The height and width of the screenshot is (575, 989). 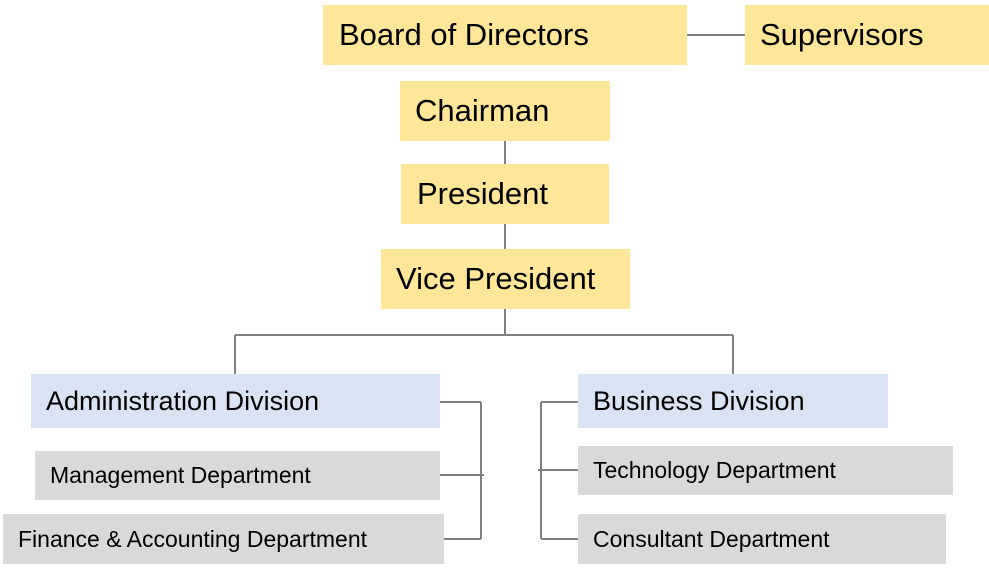 I want to click on vice-president-node: Vice President, so click(x=505, y=279).